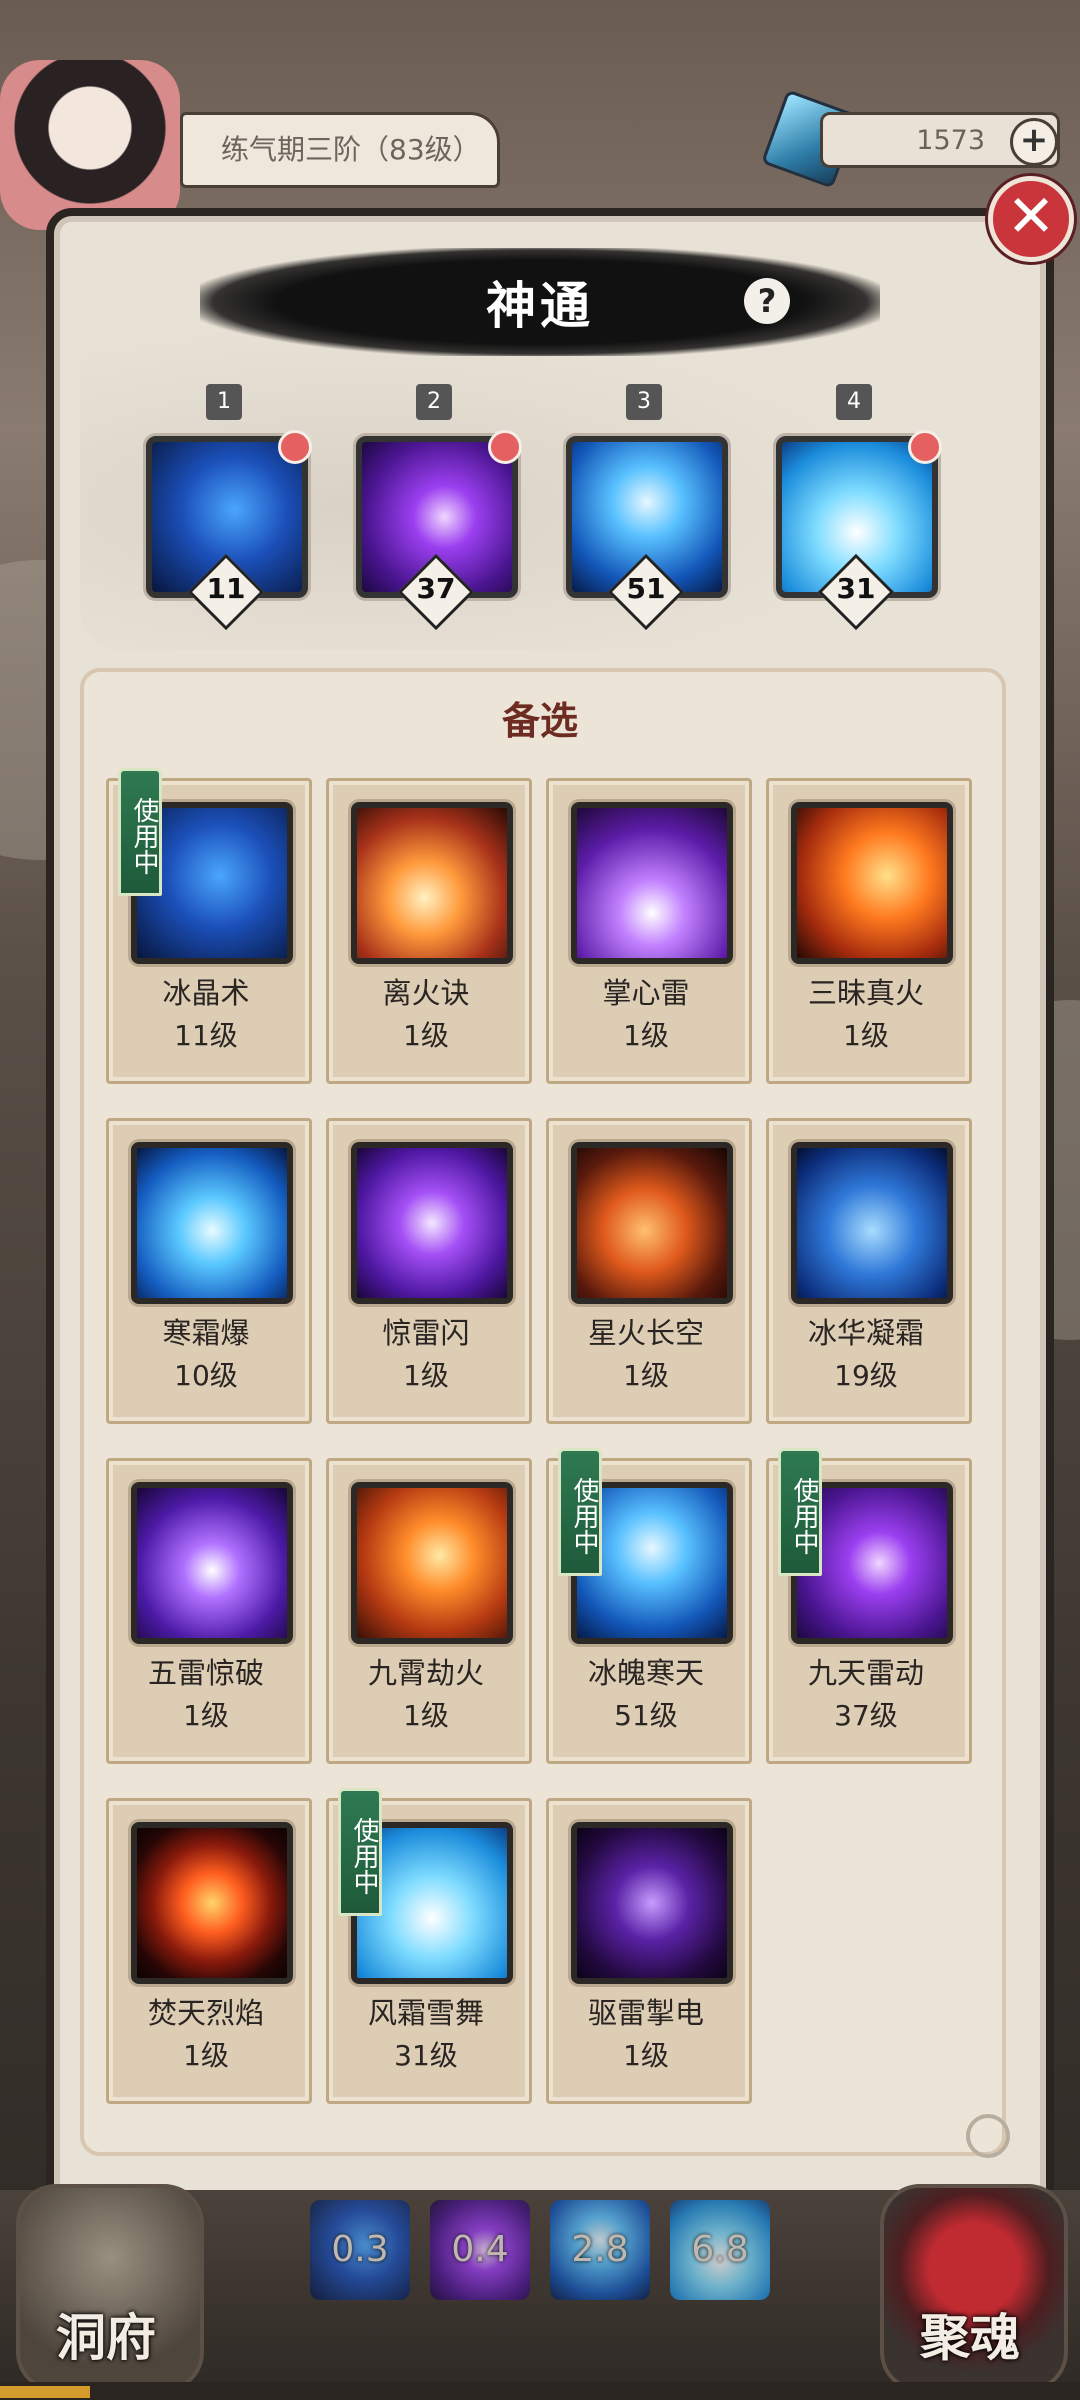 This screenshot has height=2400, width=1080. I want to click on skill-name: 风霜雪舞, so click(425, 2013).